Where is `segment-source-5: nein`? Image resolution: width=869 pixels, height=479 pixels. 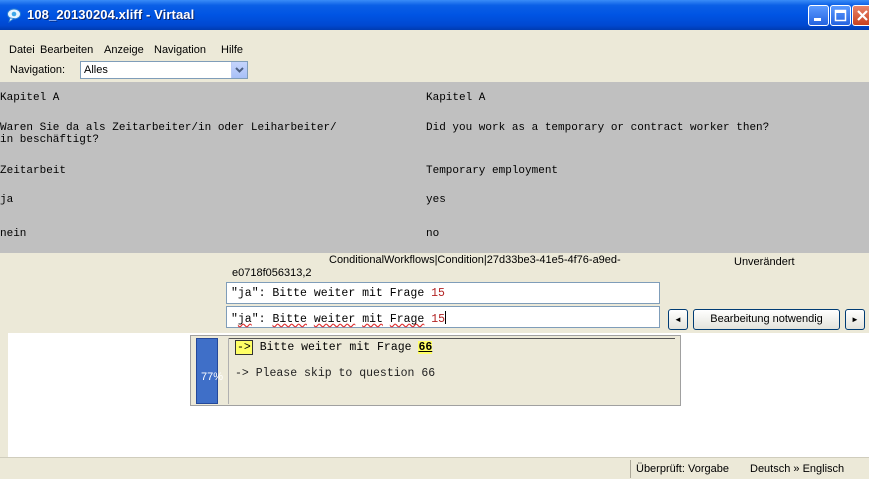 segment-source-5: nein is located at coordinates (13, 234).